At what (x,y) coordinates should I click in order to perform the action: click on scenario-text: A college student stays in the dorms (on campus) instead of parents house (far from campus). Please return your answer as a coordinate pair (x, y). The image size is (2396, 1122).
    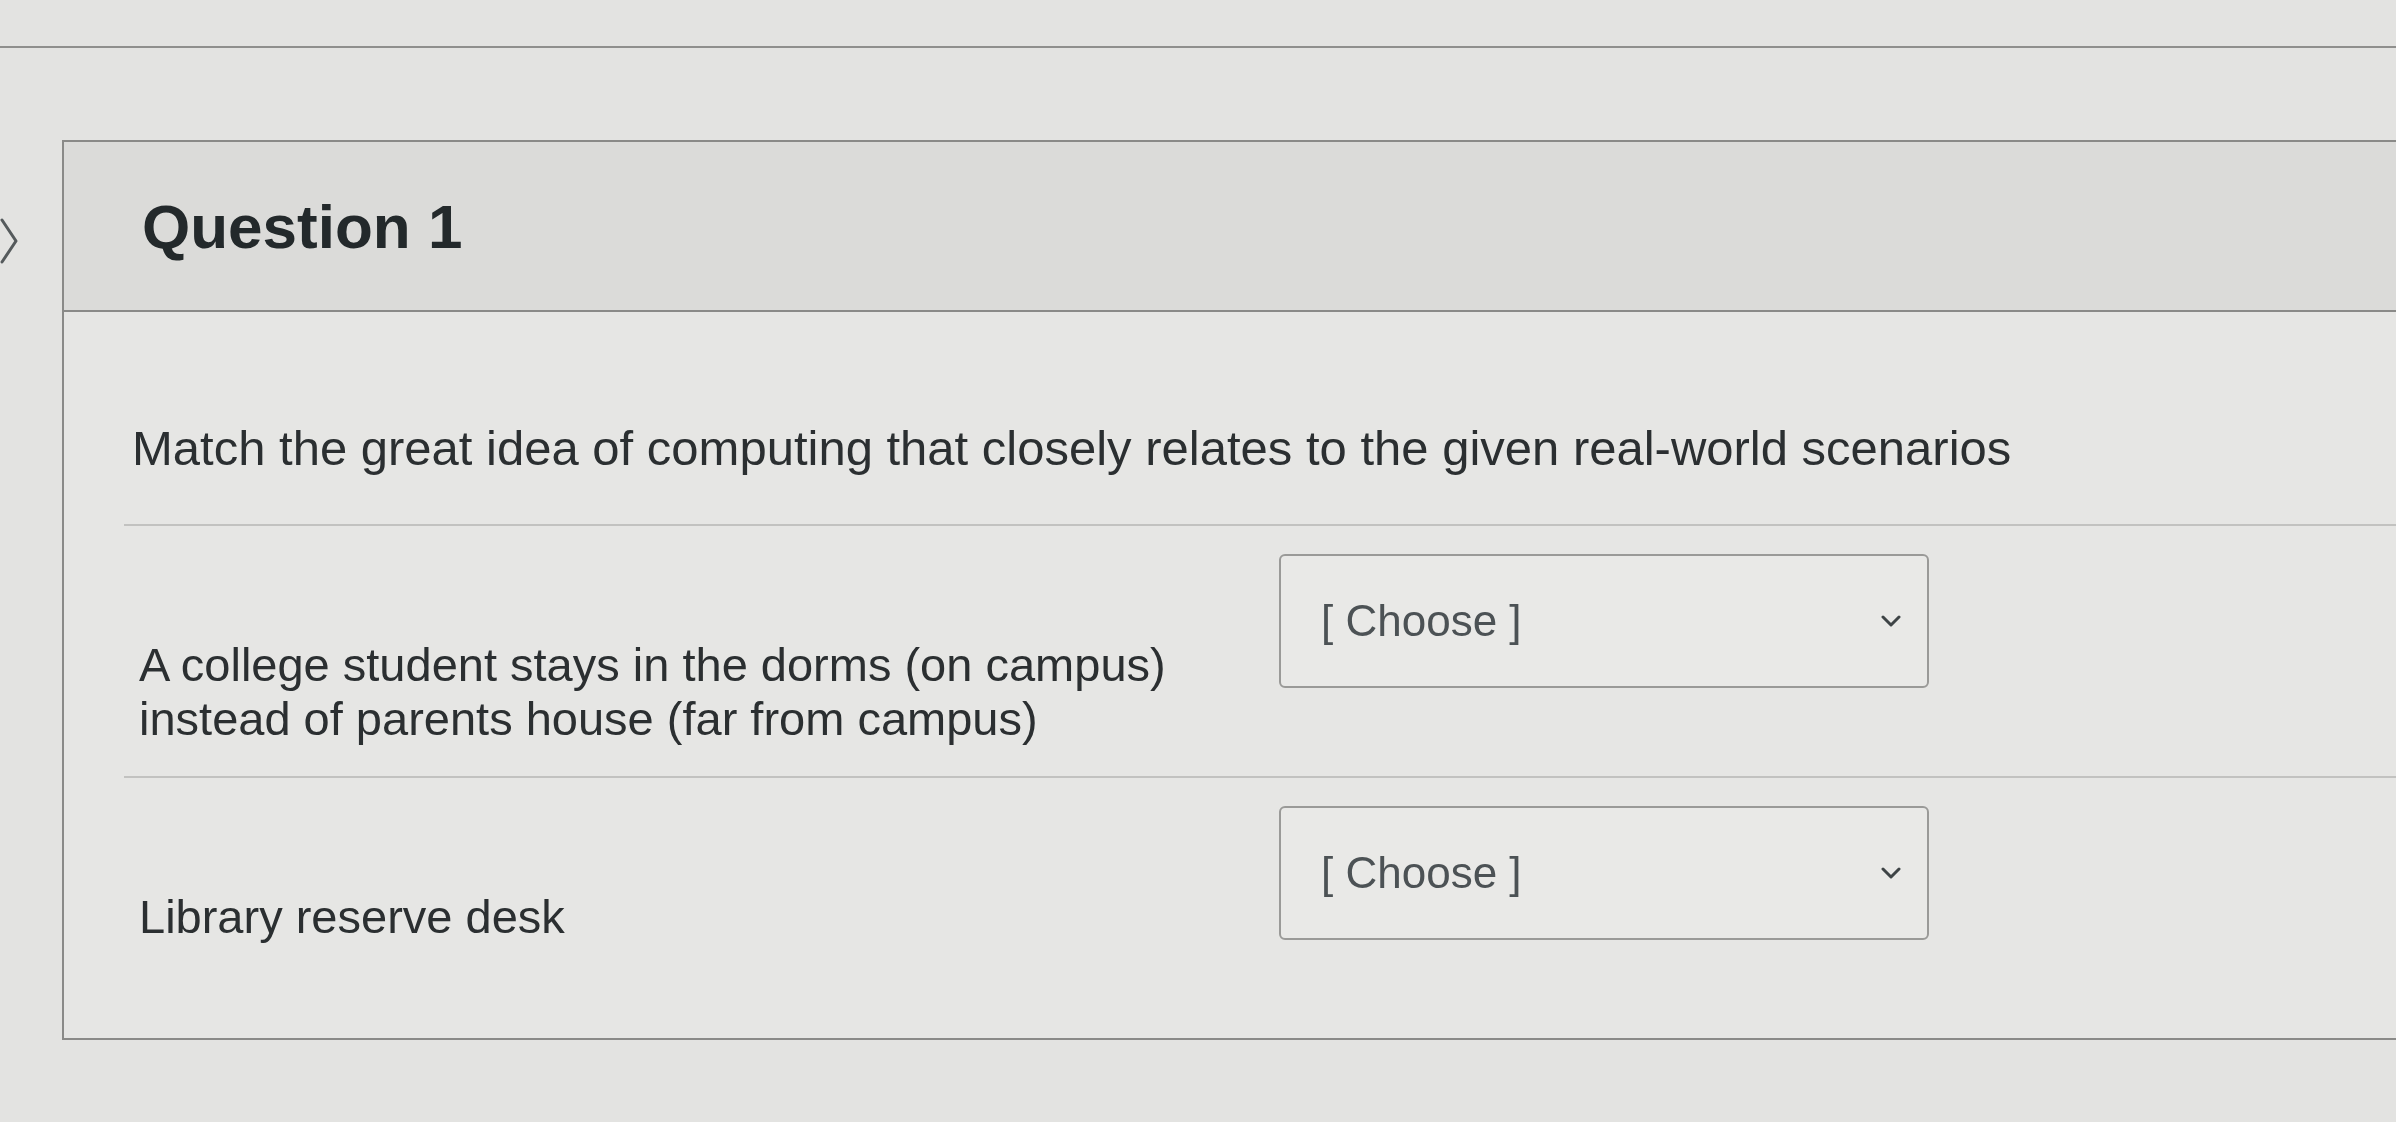
    Looking at the image, I should click on (653, 692).